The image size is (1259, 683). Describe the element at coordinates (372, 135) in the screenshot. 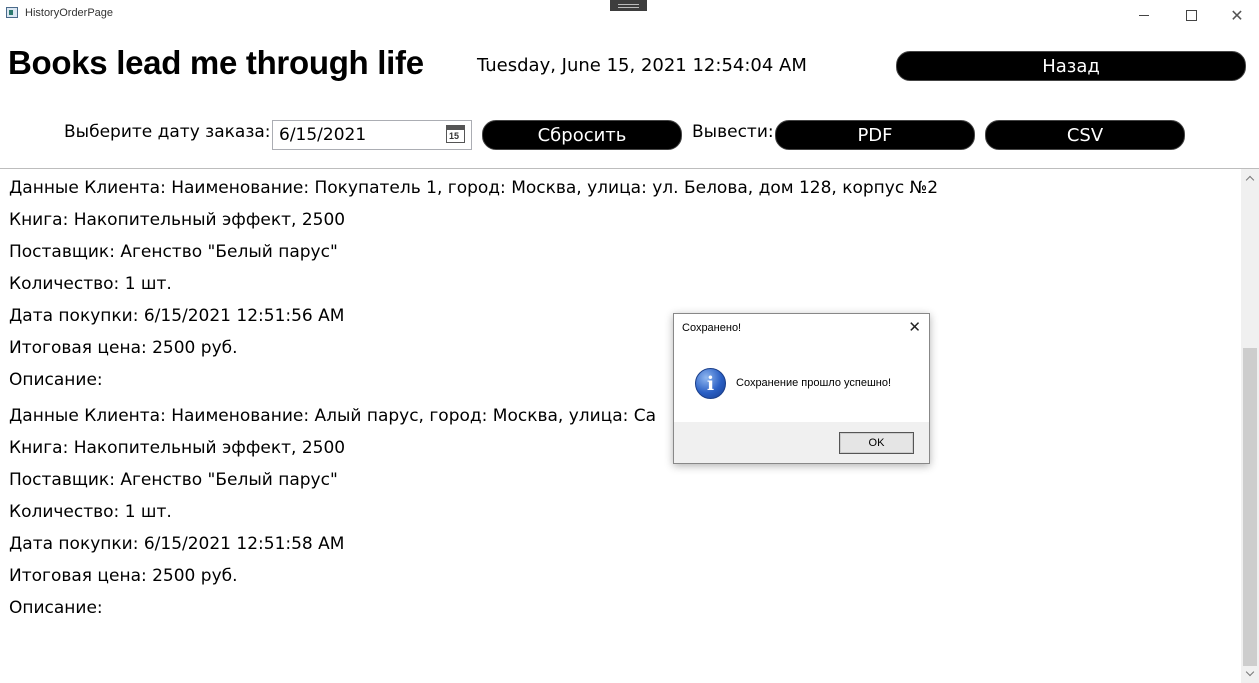

I see `order-date-picker: 6/15/2021 15` at that location.